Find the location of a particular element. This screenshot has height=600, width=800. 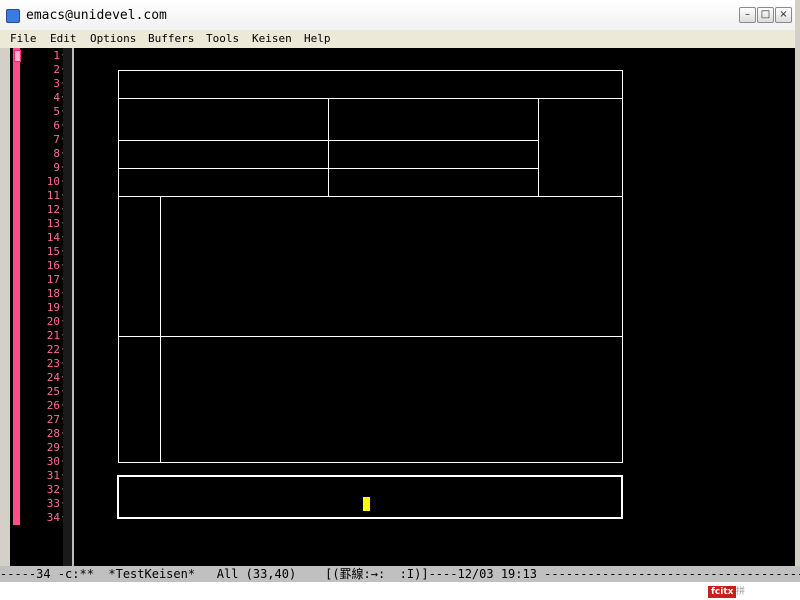

menu-tools: Tools is located at coordinates (222, 38).